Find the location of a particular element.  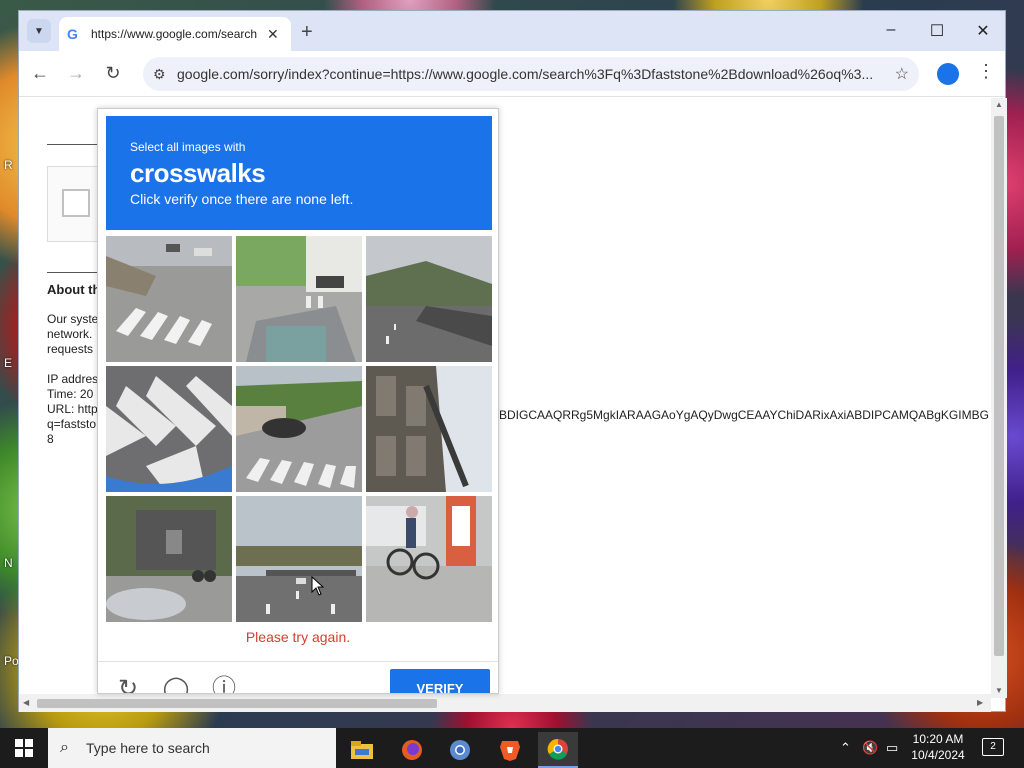

error-message: Please try again. is located at coordinates (298, 637).